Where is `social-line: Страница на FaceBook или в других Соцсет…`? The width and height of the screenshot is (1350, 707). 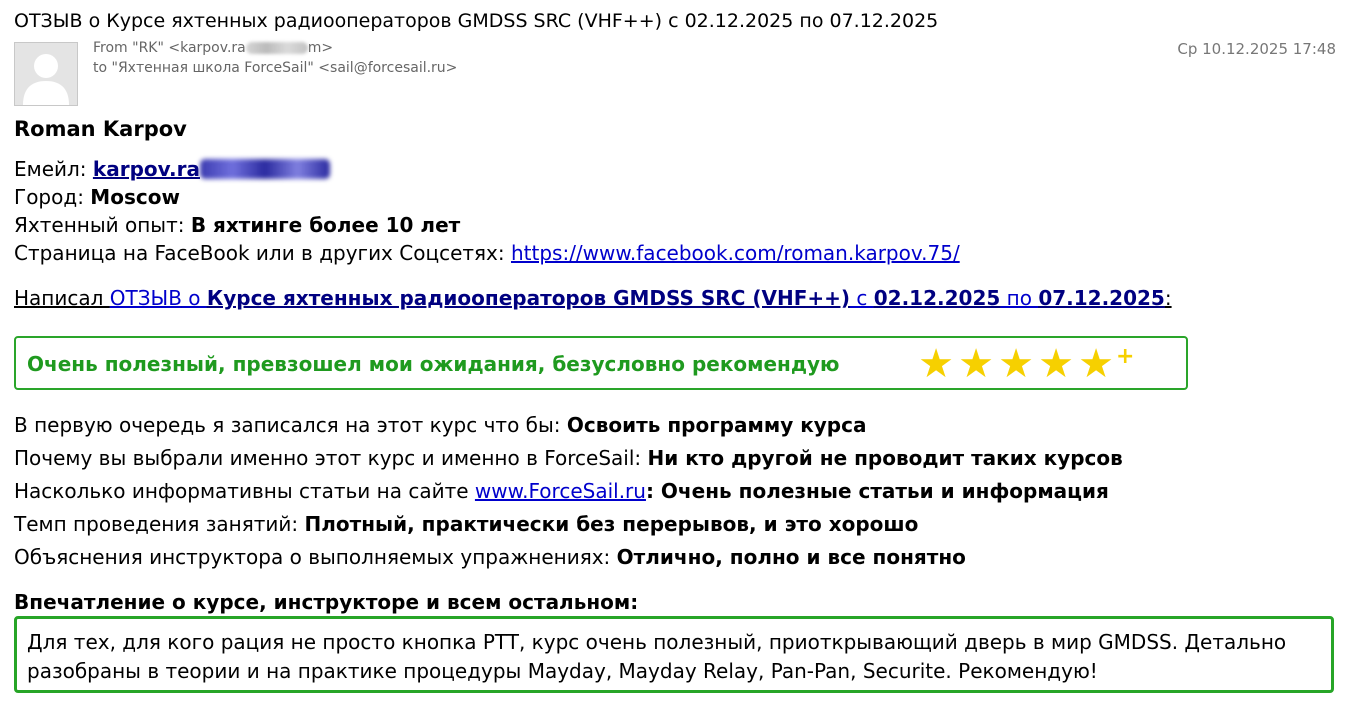
social-line: Страница на FaceBook или в других Соцсет… is located at coordinates (487, 253).